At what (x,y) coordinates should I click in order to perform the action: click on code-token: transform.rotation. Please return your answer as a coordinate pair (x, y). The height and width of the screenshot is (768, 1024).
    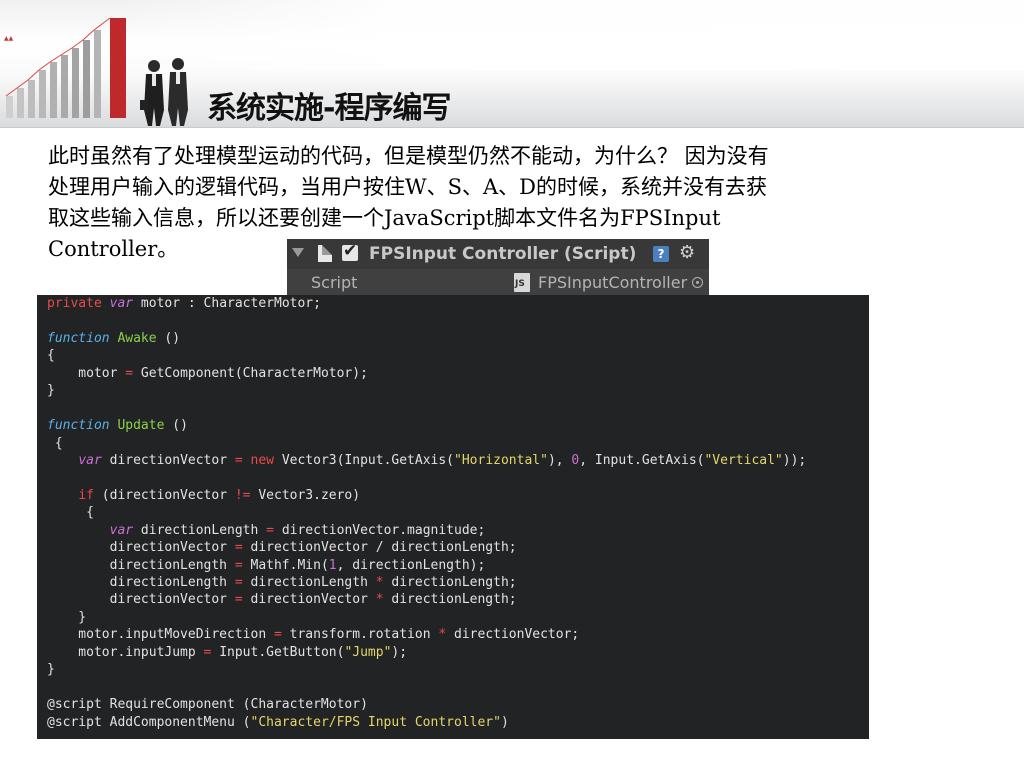
    Looking at the image, I should click on (360, 635).